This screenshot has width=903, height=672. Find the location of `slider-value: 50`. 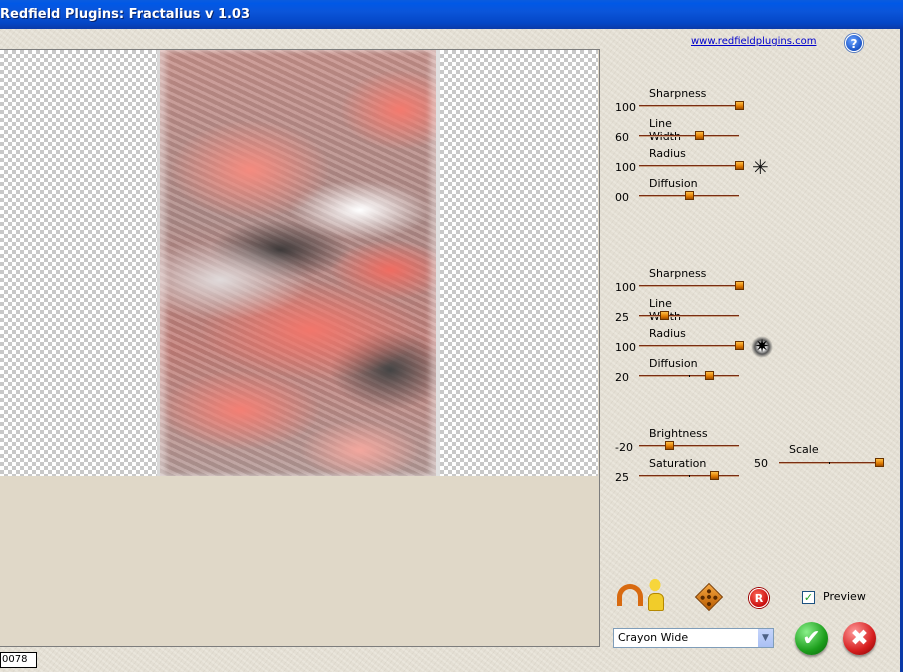

slider-value: 50 is located at coordinates (761, 463).